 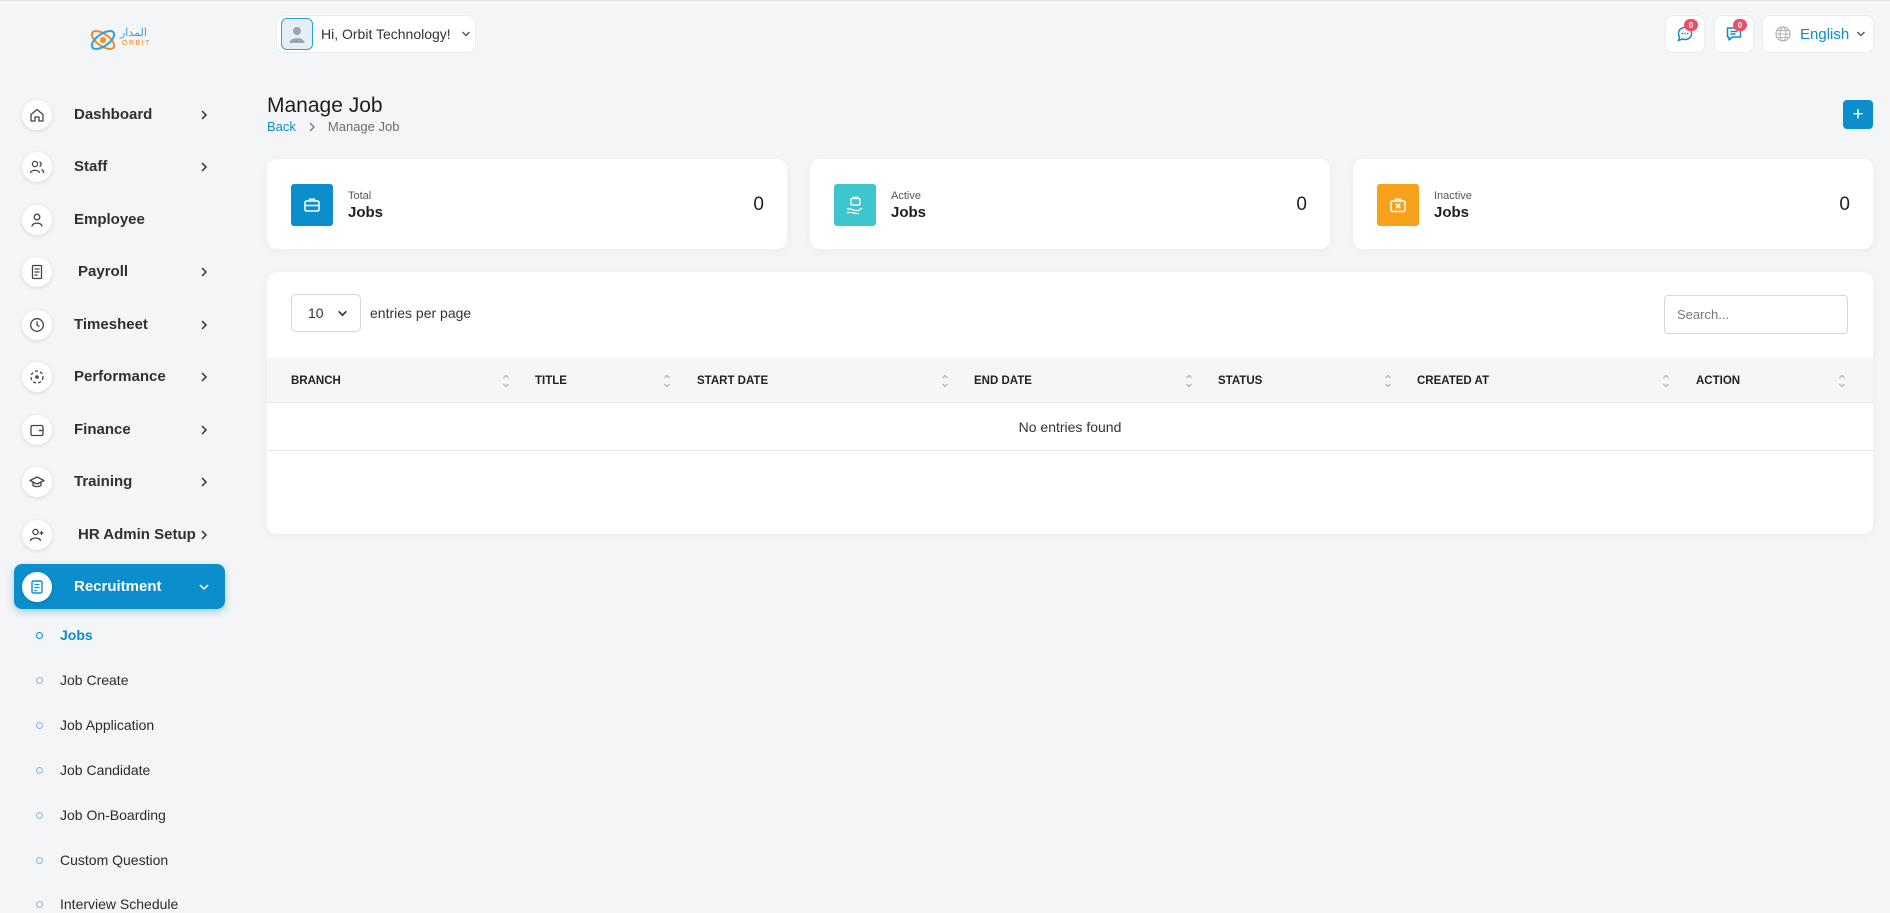 What do you see at coordinates (1756, 314) in the screenshot?
I see `search-input` at bounding box center [1756, 314].